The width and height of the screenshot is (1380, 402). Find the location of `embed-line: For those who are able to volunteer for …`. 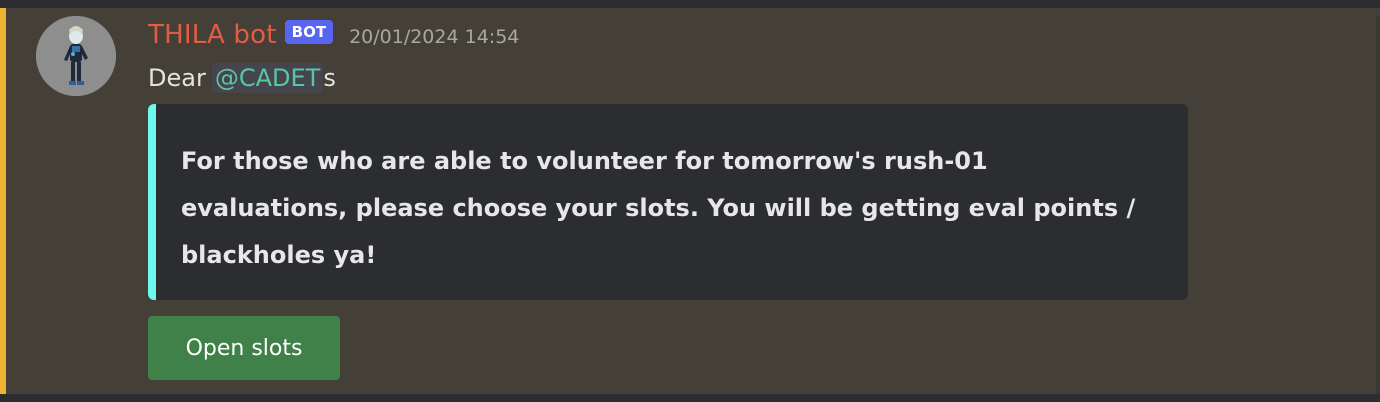

embed-line: For those who are able to volunteer for … is located at coordinates (584, 161).